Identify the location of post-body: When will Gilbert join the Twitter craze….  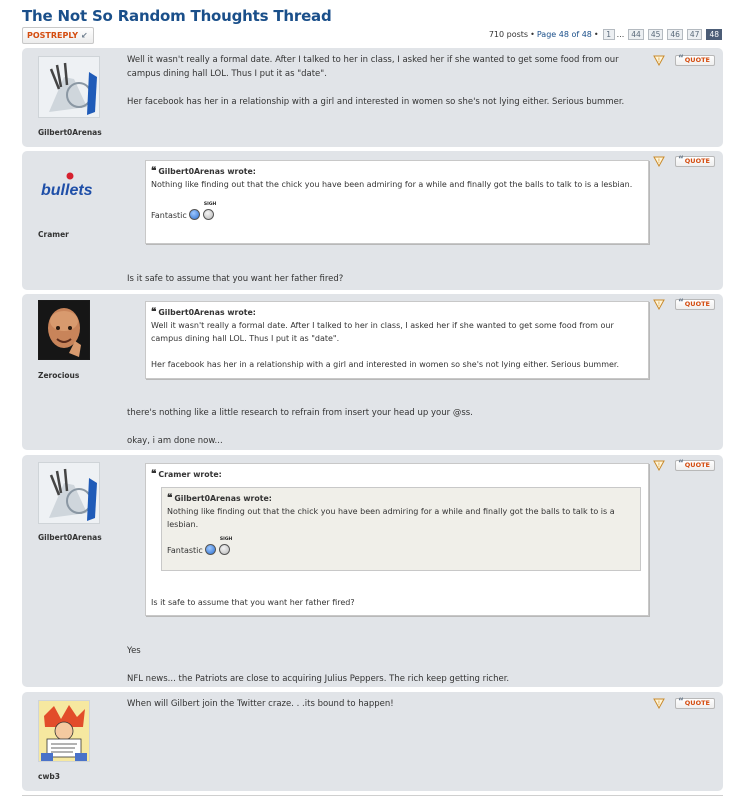
(385, 711).